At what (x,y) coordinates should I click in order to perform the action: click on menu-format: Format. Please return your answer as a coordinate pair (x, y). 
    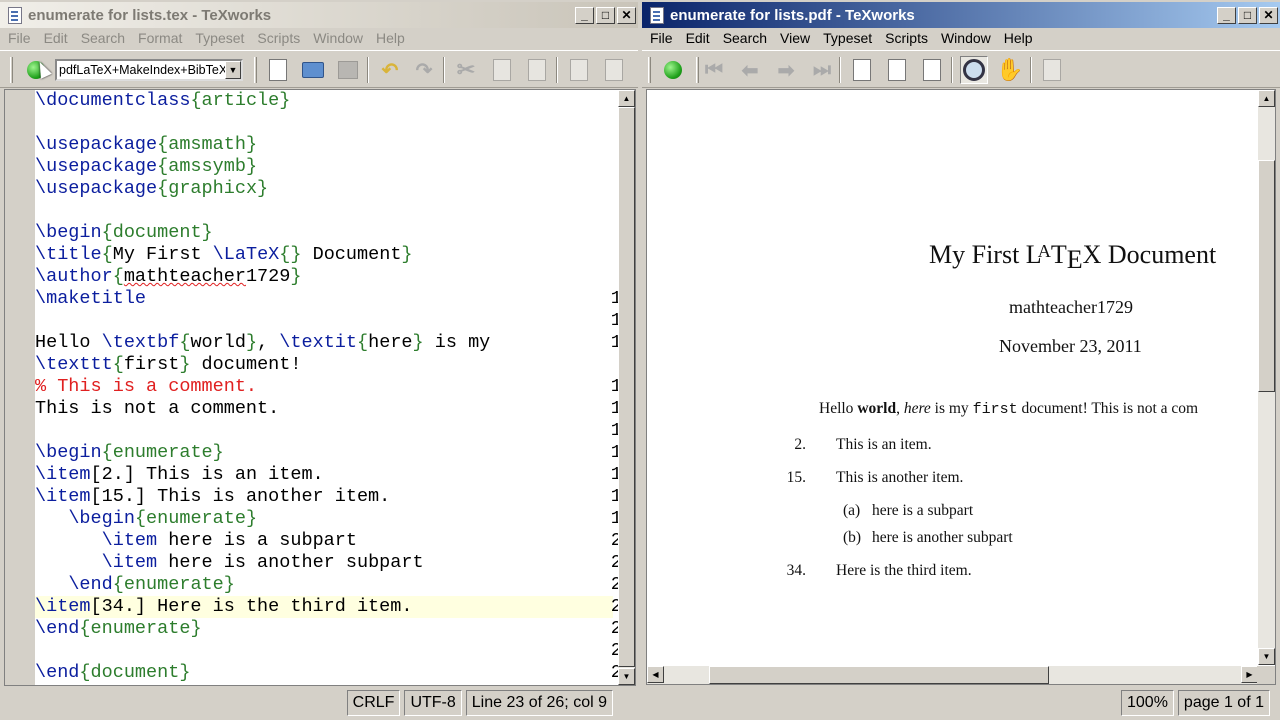
    Looking at the image, I should click on (158, 39).